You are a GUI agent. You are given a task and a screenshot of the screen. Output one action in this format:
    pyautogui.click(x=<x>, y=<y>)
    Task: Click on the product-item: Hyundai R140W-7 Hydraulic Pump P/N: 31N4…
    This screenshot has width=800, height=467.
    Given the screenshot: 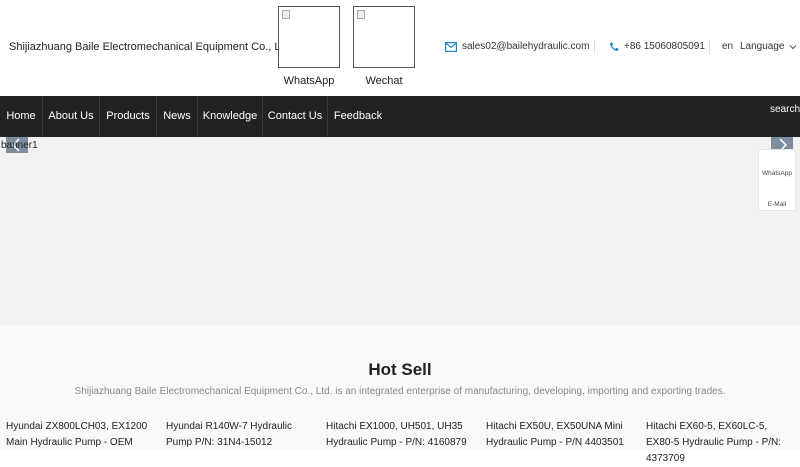 What is the action you would take?
    pyautogui.click(x=241, y=435)
    